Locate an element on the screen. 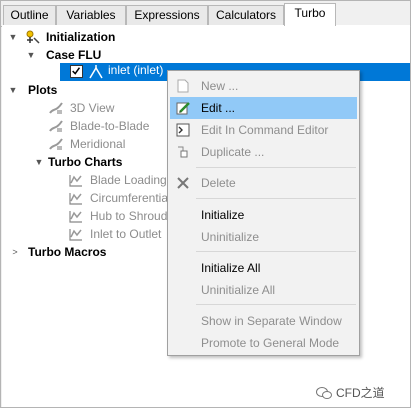 The width and height of the screenshot is (411, 408). tree-item-initialization: ▼ Initialization is located at coordinates (102, 37).